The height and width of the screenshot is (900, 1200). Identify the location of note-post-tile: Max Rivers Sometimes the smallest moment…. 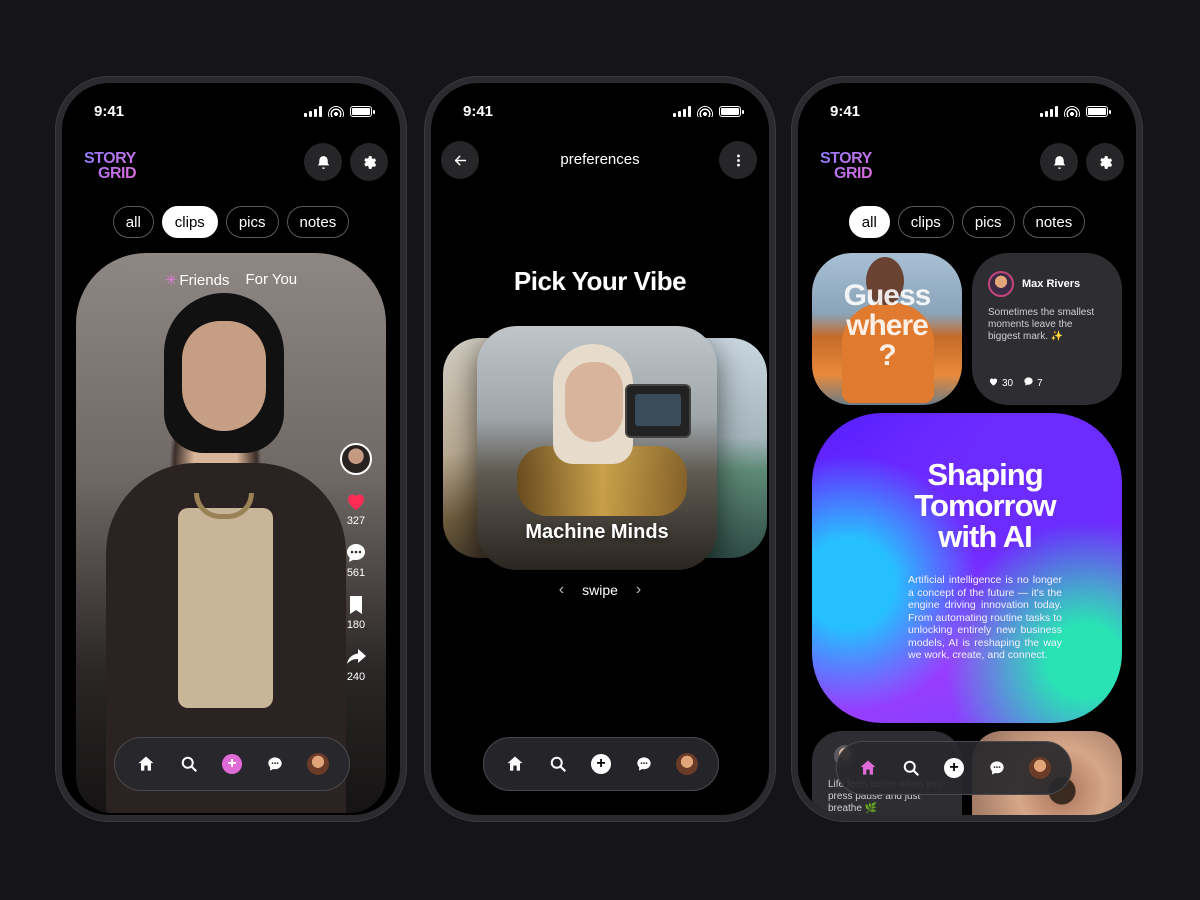
(1047, 329).